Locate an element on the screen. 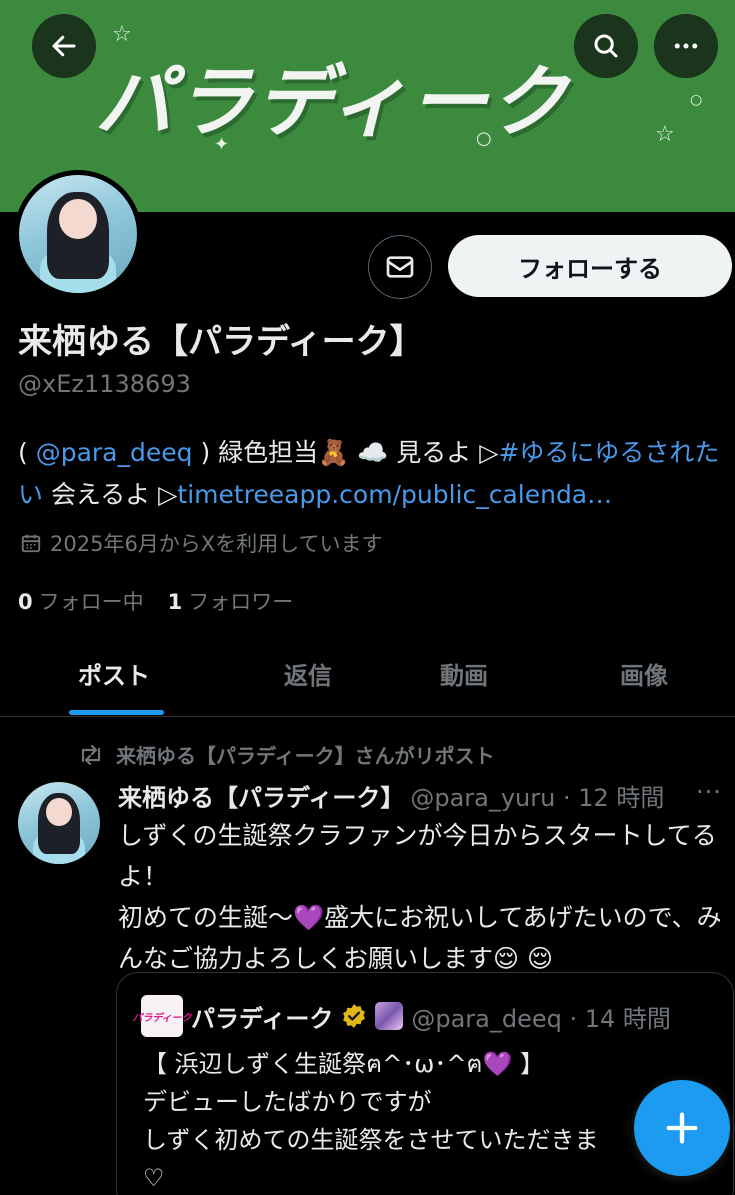 This screenshot has height=1195, width=735. tab-videos: 動画 is located at coordinates (464, 673).